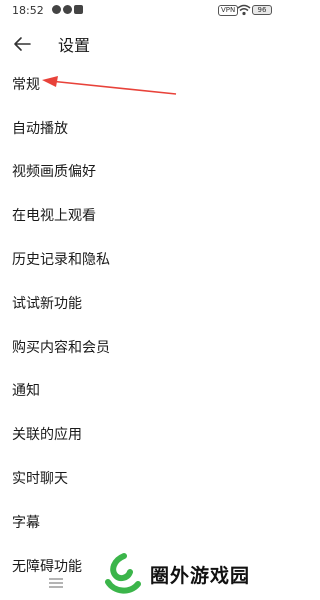 Image resolution: width=320 pixels, height=600 pixels. What do you see at coordinates (142, 44) in the screenshot?
I see `app-bar: 设置` at bounding box center [142, 44].